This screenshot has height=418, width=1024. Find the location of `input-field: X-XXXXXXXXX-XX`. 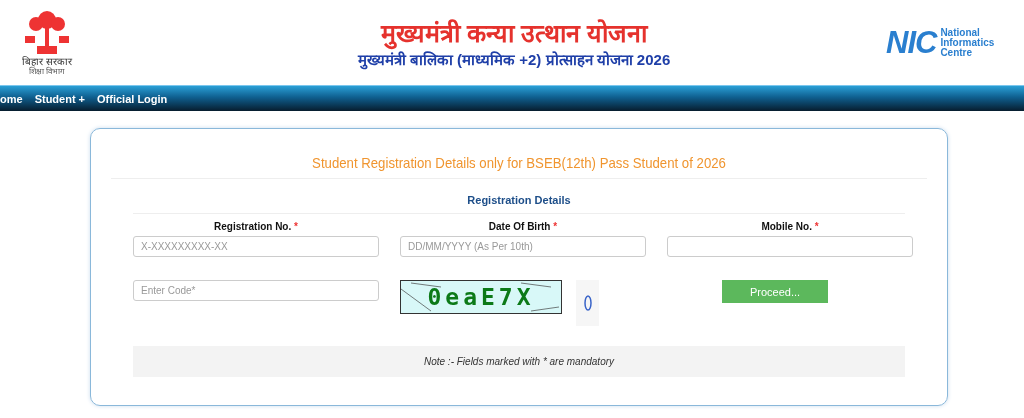

input-field: X-XXXXXXXXX-XX is located at coordinates (256, 246).